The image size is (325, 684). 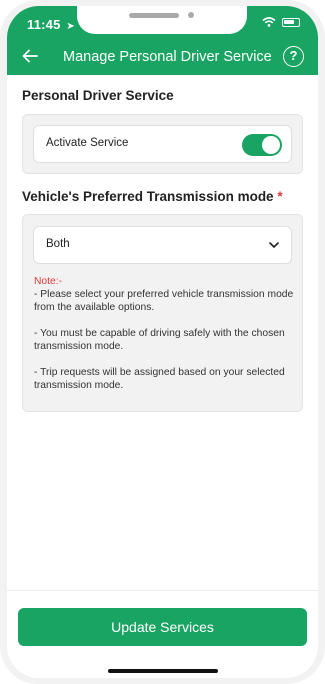 I want to click on transmission-select: Both, so click(x=162, y=245).